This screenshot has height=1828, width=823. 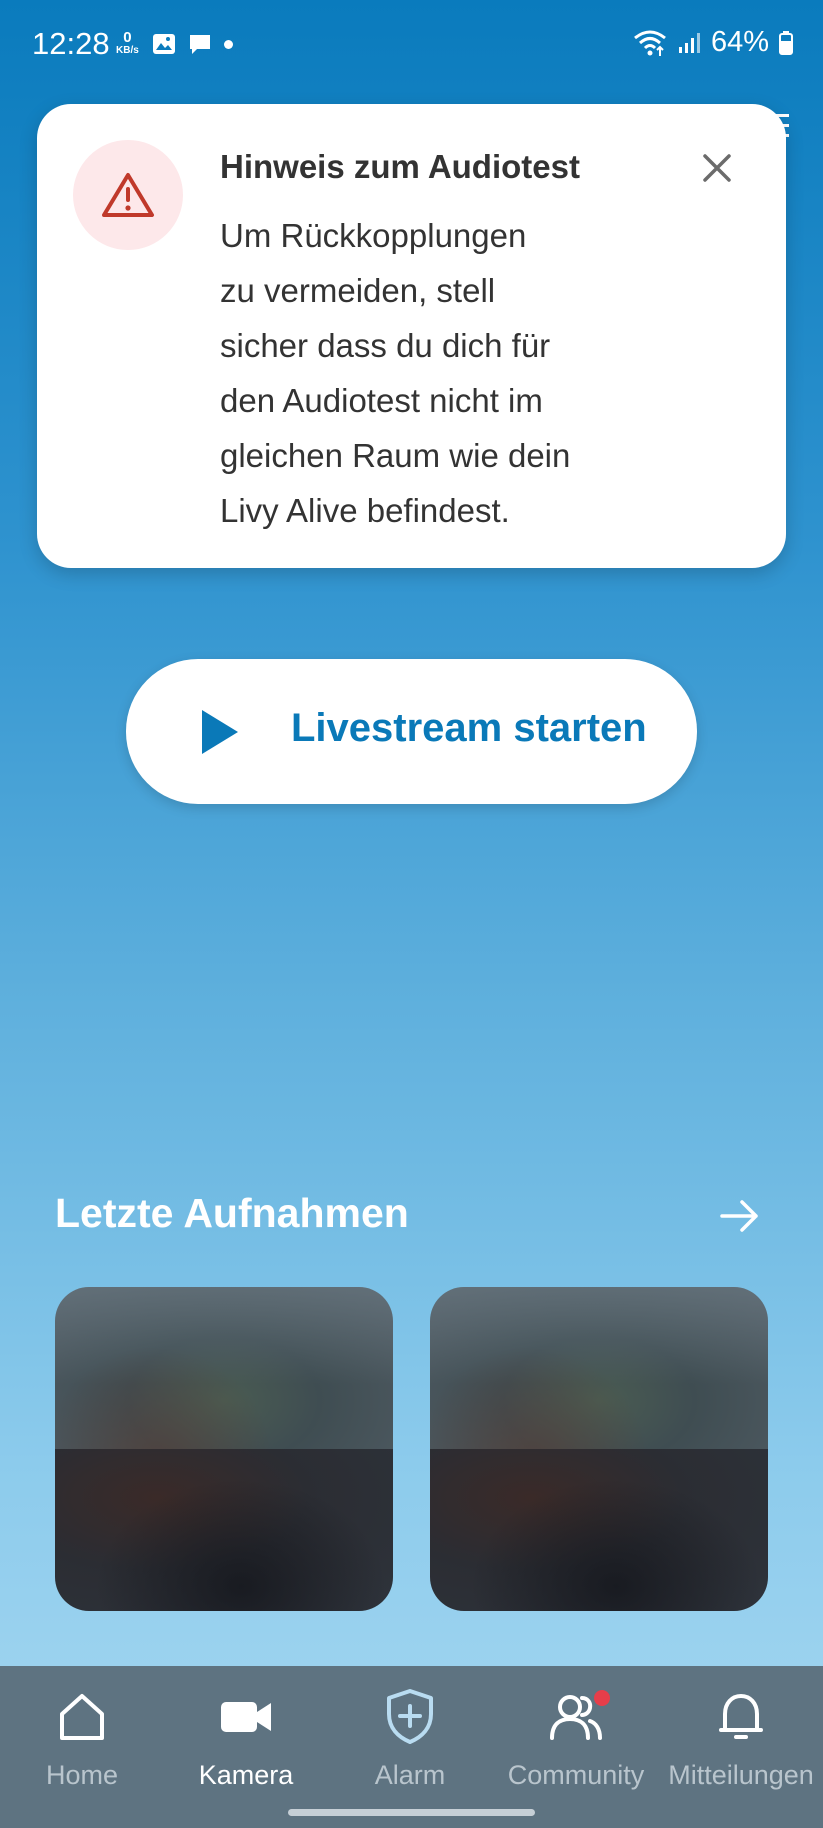 What do you see at coordinates (411, 46) in the screenshot?
I see `status-bar: 12:28 0 KB/s 64%` at bounding box center [411, 46].